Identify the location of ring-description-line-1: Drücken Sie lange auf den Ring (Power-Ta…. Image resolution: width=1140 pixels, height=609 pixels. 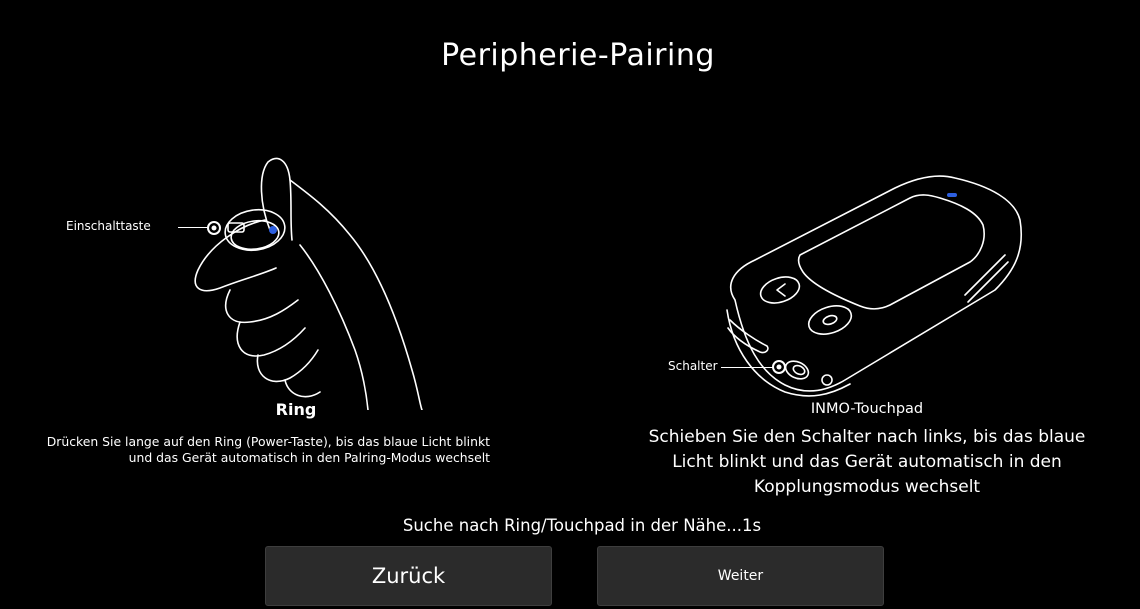
(268, 441).